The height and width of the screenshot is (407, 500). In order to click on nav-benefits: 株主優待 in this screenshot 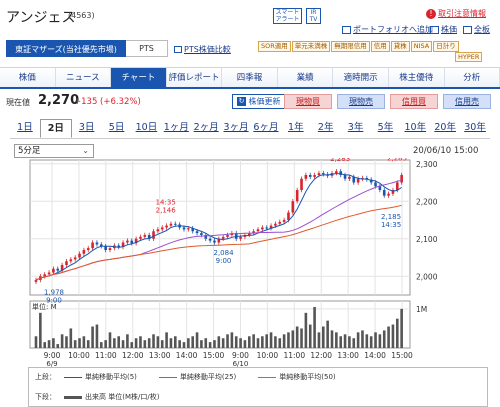, I will do `click(416, 77)`.